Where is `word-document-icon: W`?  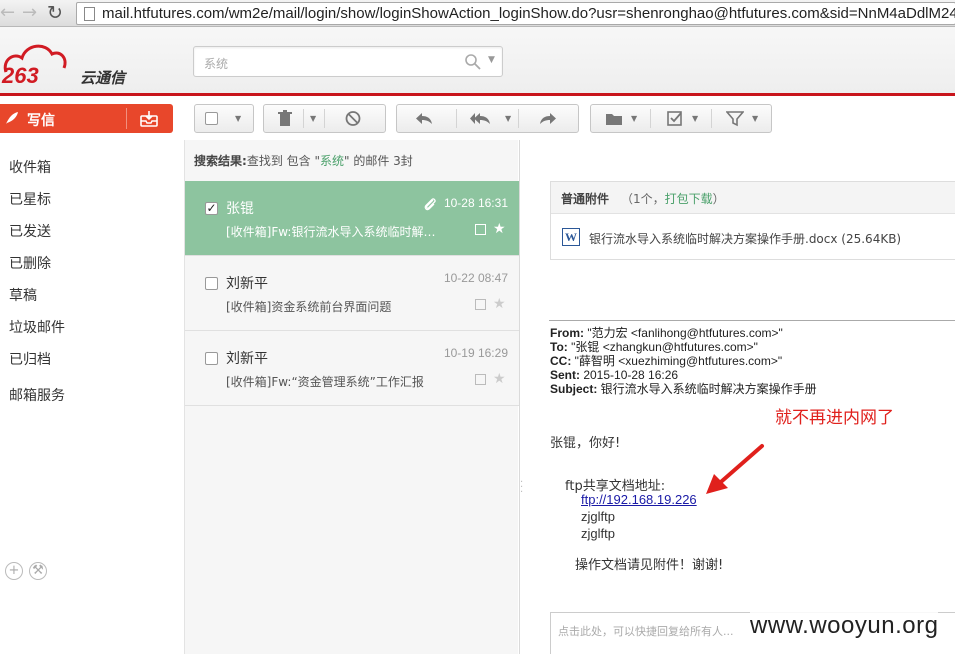 word-document-icon: W is located at coordinates (571, 237).